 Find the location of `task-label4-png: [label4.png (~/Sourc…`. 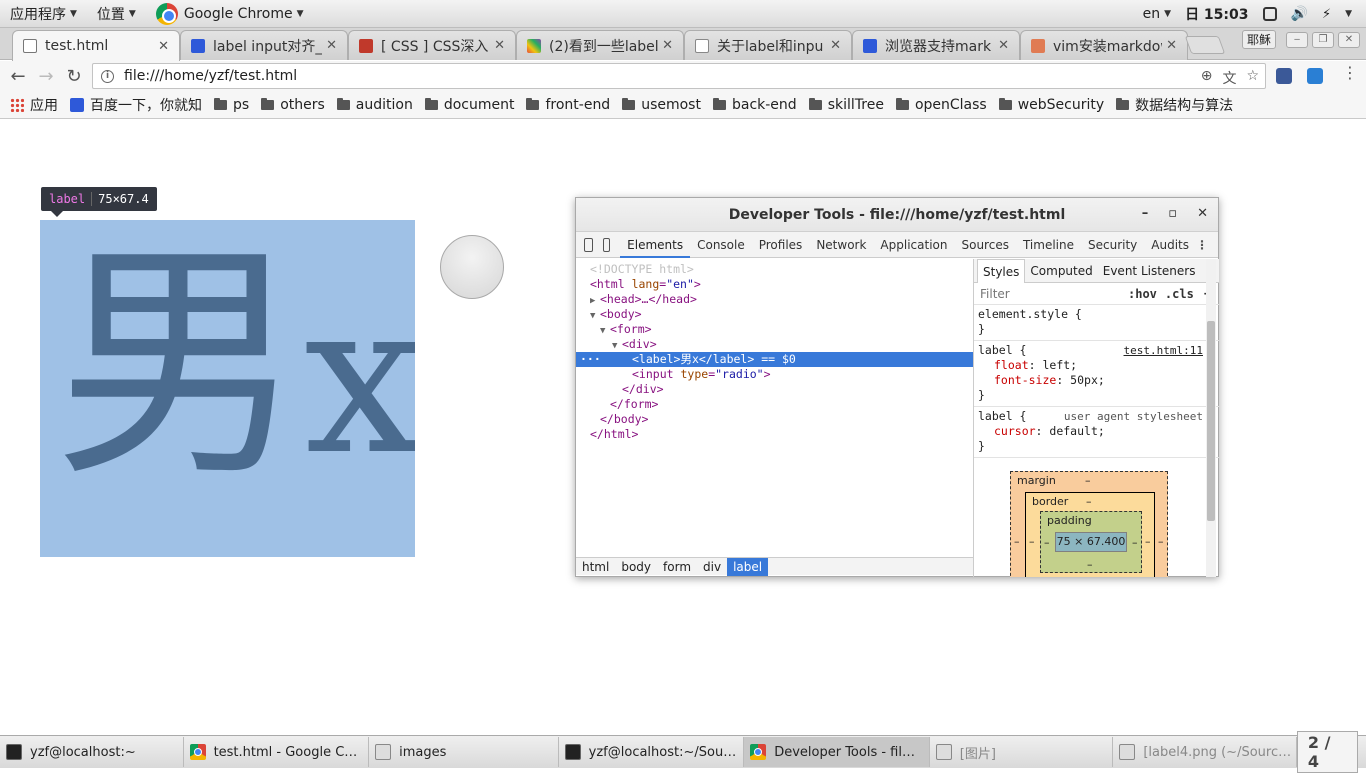

task-label4-png: [label4.png (~/Sourc… is located at coordinates (1205, 752).